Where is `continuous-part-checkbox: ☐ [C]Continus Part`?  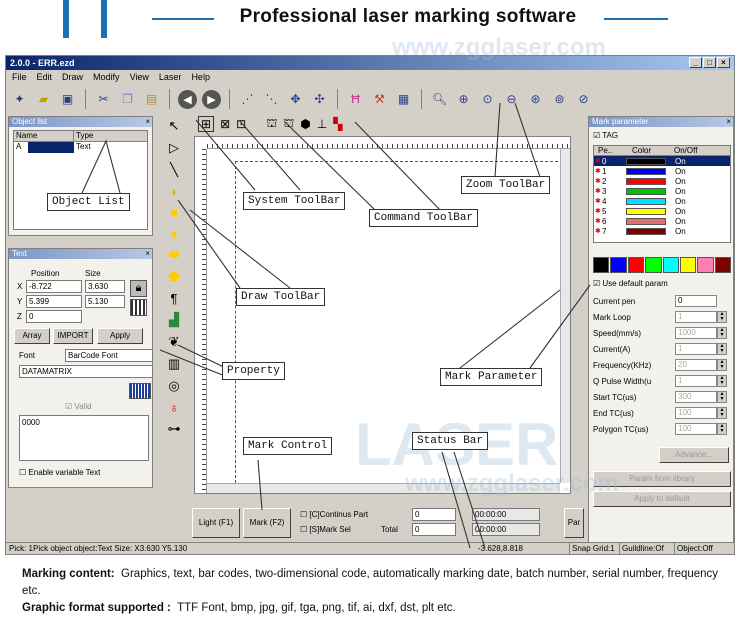
continuous-part-checkbox: ☐ [C]Continus Part is located at coordinates (334, 515).